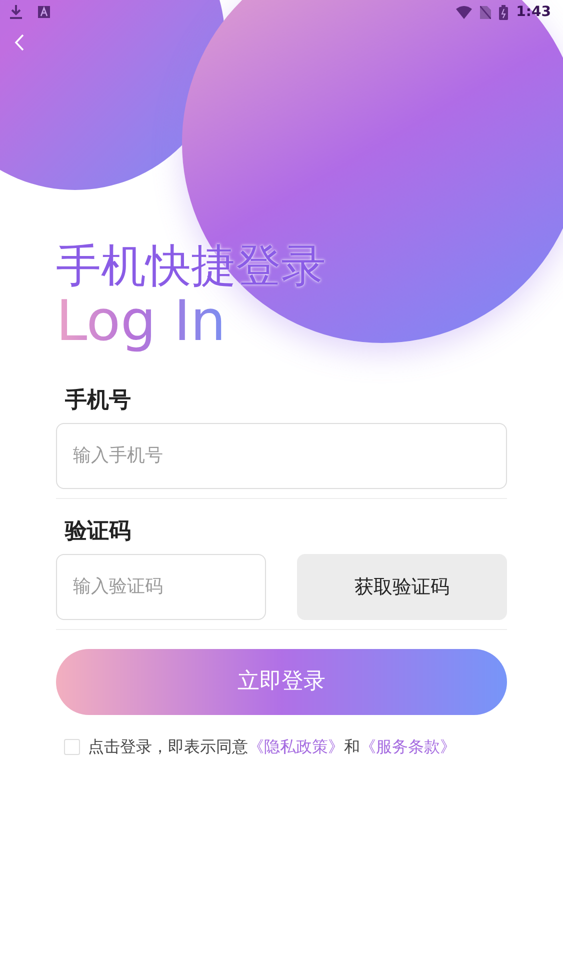  What do you see at coordinates (44, 12) in the screenshot?
I see `app-icon` at bounding box center [44, 12].